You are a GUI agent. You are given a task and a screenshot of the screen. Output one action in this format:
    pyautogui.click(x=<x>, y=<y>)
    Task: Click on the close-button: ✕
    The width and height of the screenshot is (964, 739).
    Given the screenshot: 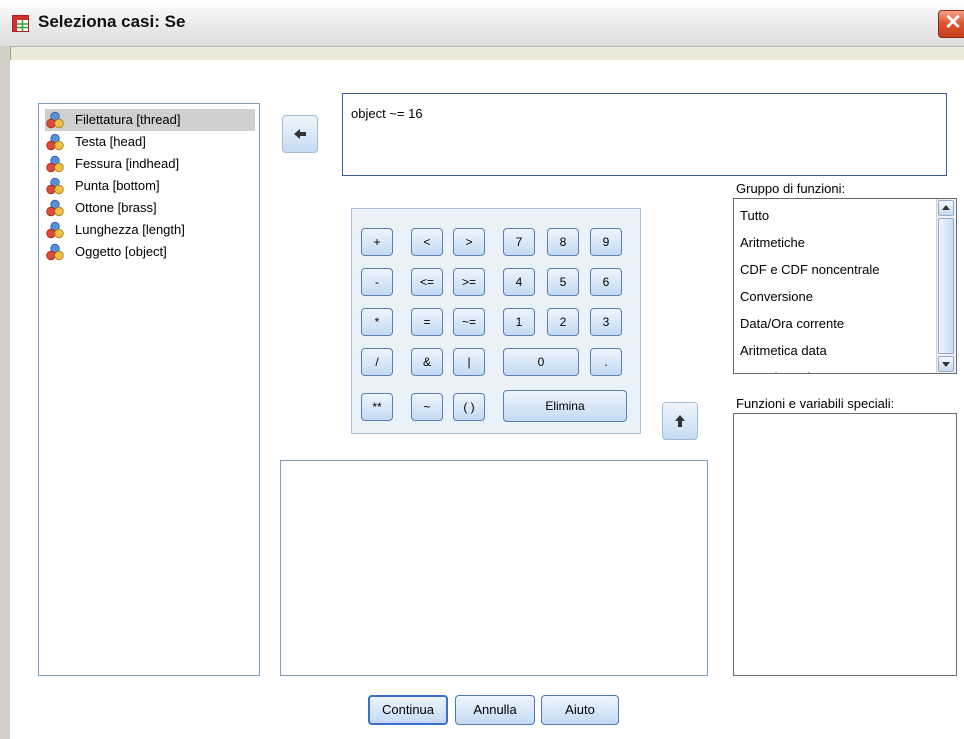 What is the action you would take?
    pyautogui.click(x=951, y=24)
    